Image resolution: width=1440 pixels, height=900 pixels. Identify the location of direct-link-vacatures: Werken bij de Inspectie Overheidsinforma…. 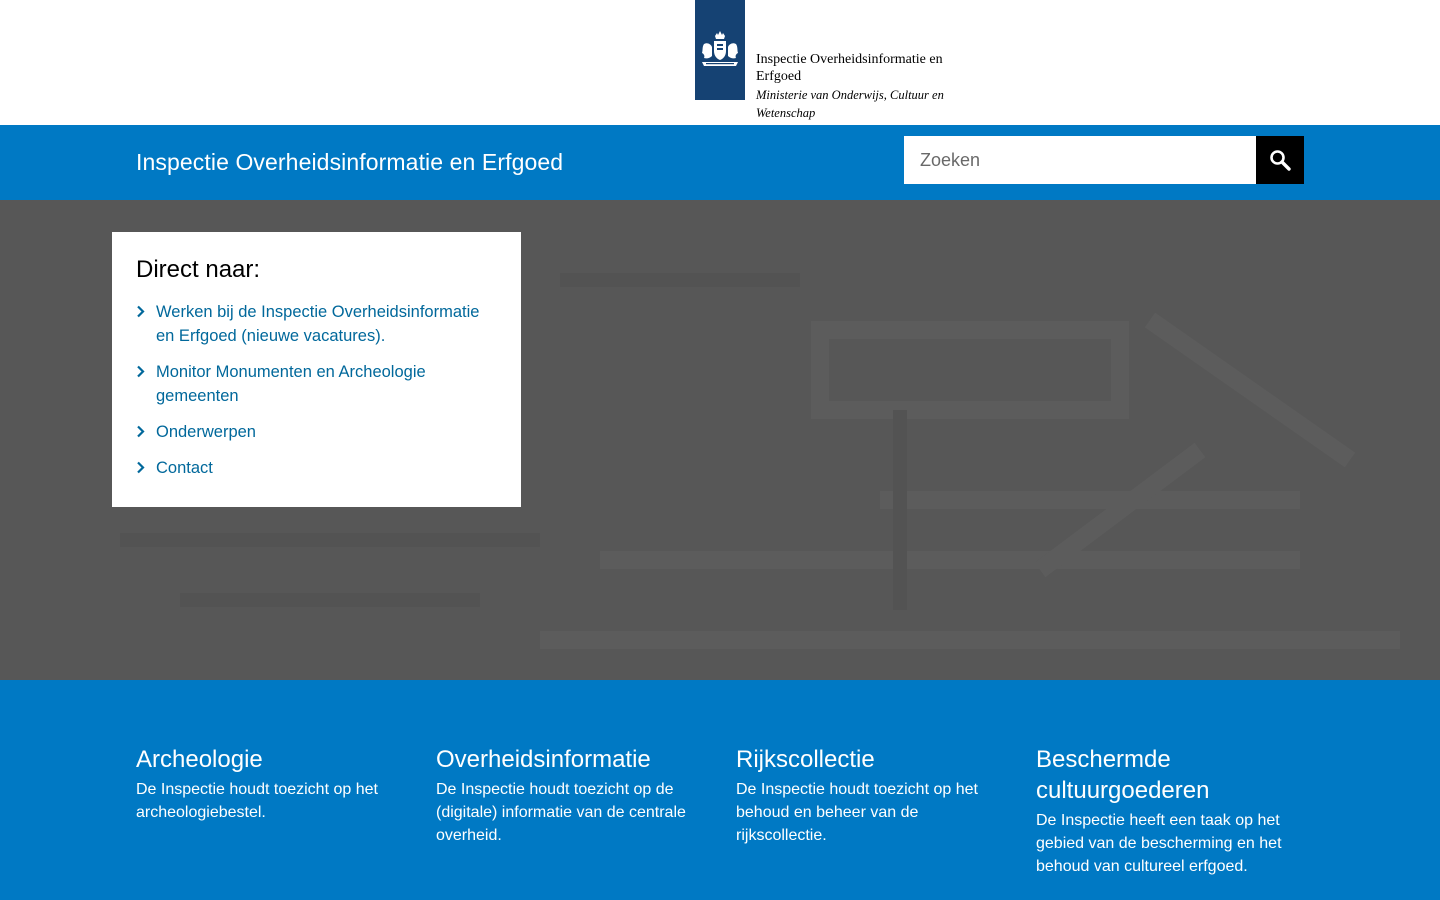
(326, 324).